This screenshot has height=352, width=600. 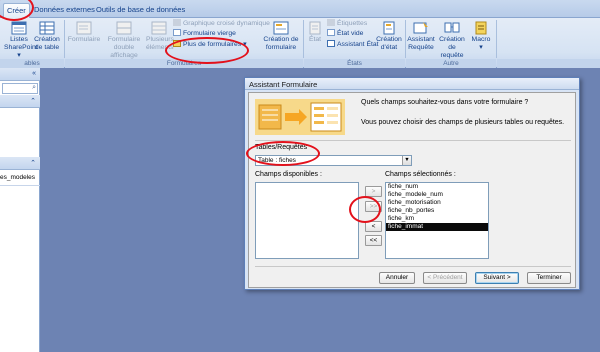 What do you see at coordinates (549, 278) in the screenshot?
I see `finish-button: Terminer` at bounding box center [549, 278].